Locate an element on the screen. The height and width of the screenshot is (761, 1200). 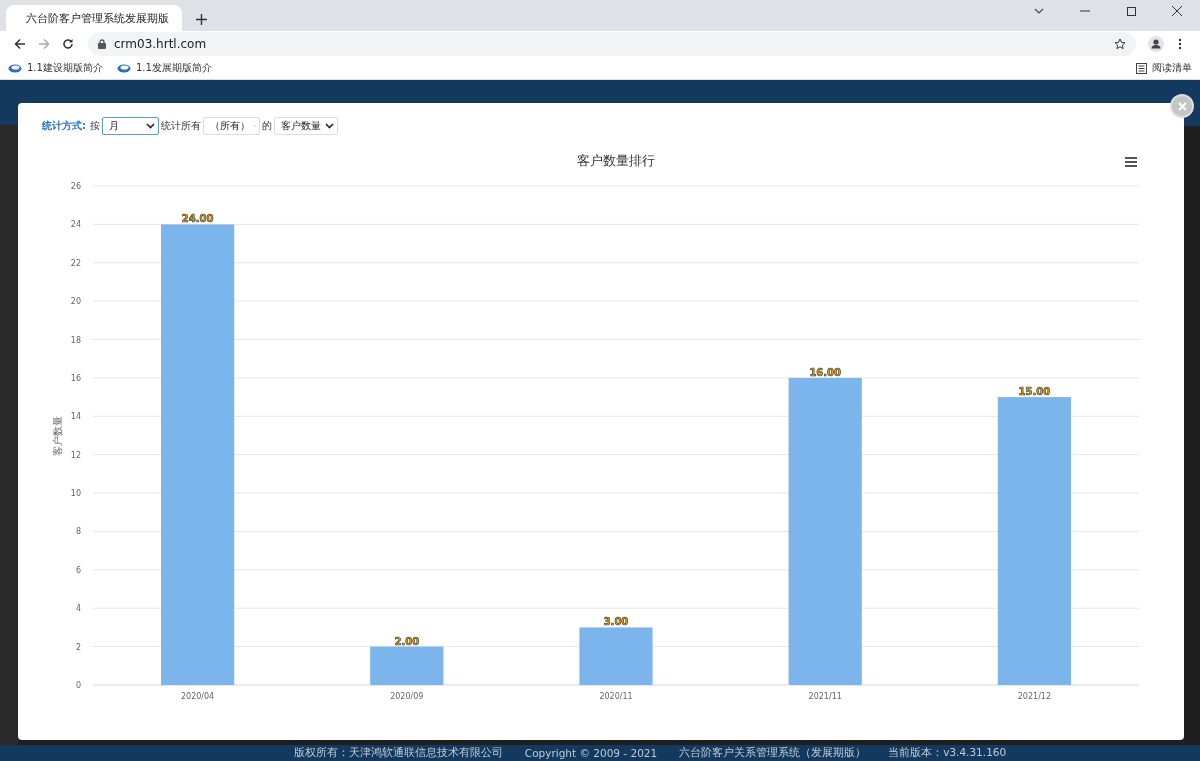
footer-text: Copyright © 2009 - 2021 is located at coordinates (591, 753).